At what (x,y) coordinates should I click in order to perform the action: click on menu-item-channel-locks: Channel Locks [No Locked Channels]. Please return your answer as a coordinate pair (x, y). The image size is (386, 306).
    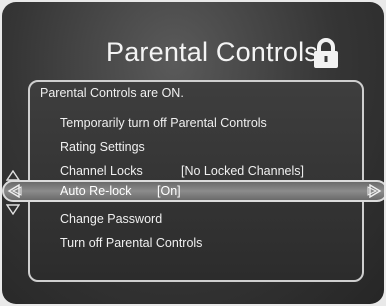
    Looking at the image, I should click on (182, 171).